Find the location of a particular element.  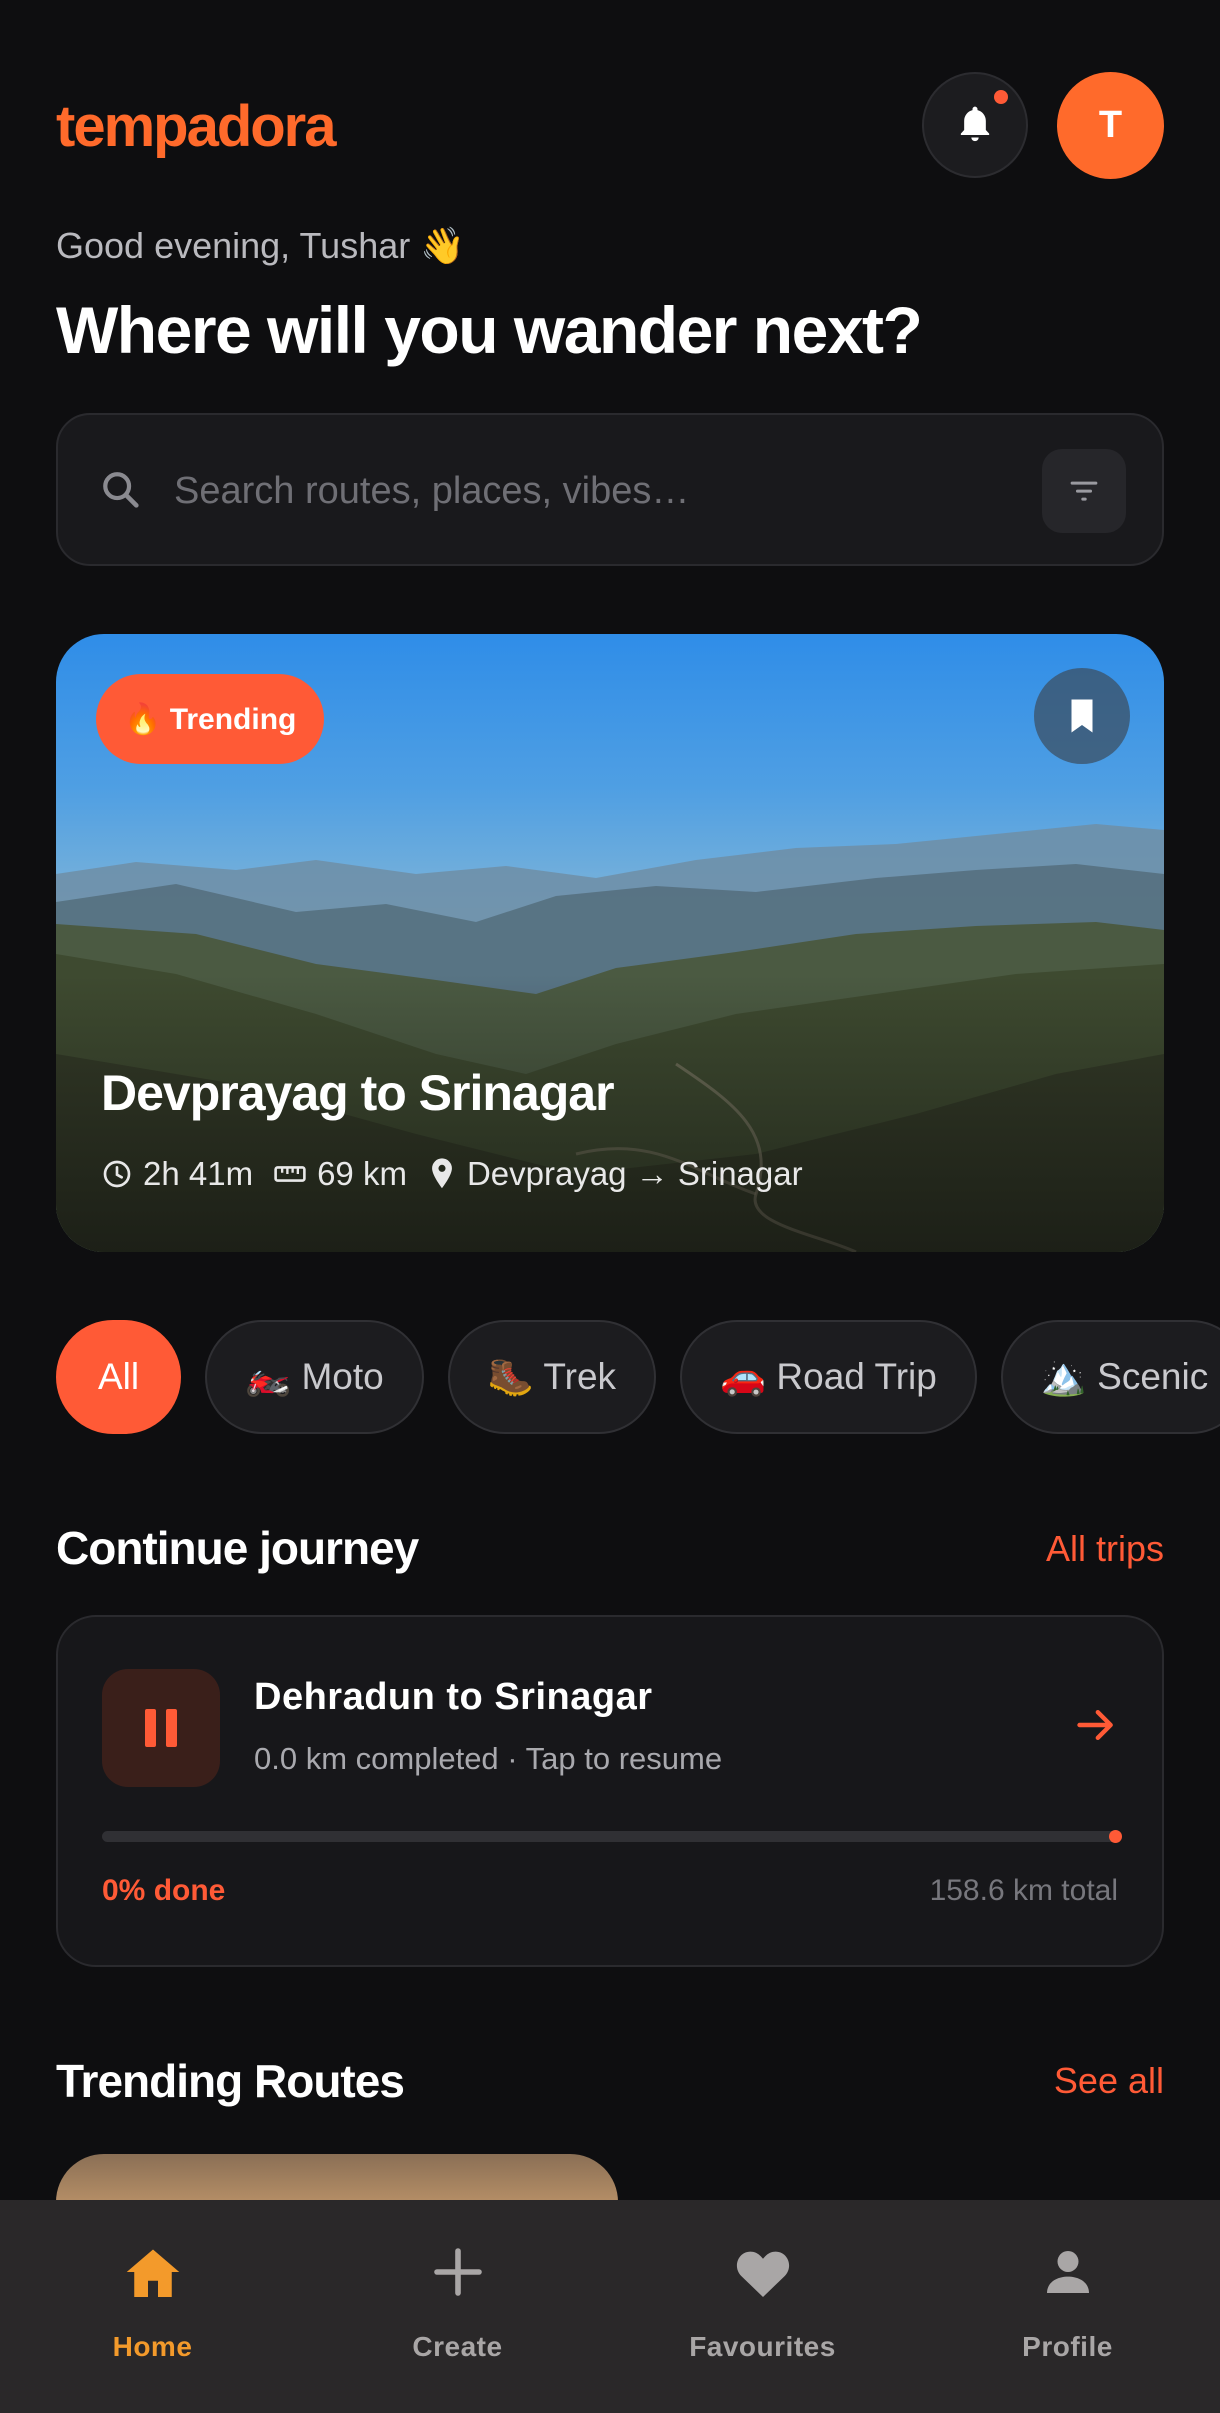

person-icon is located at coordinates (1067, 2272).